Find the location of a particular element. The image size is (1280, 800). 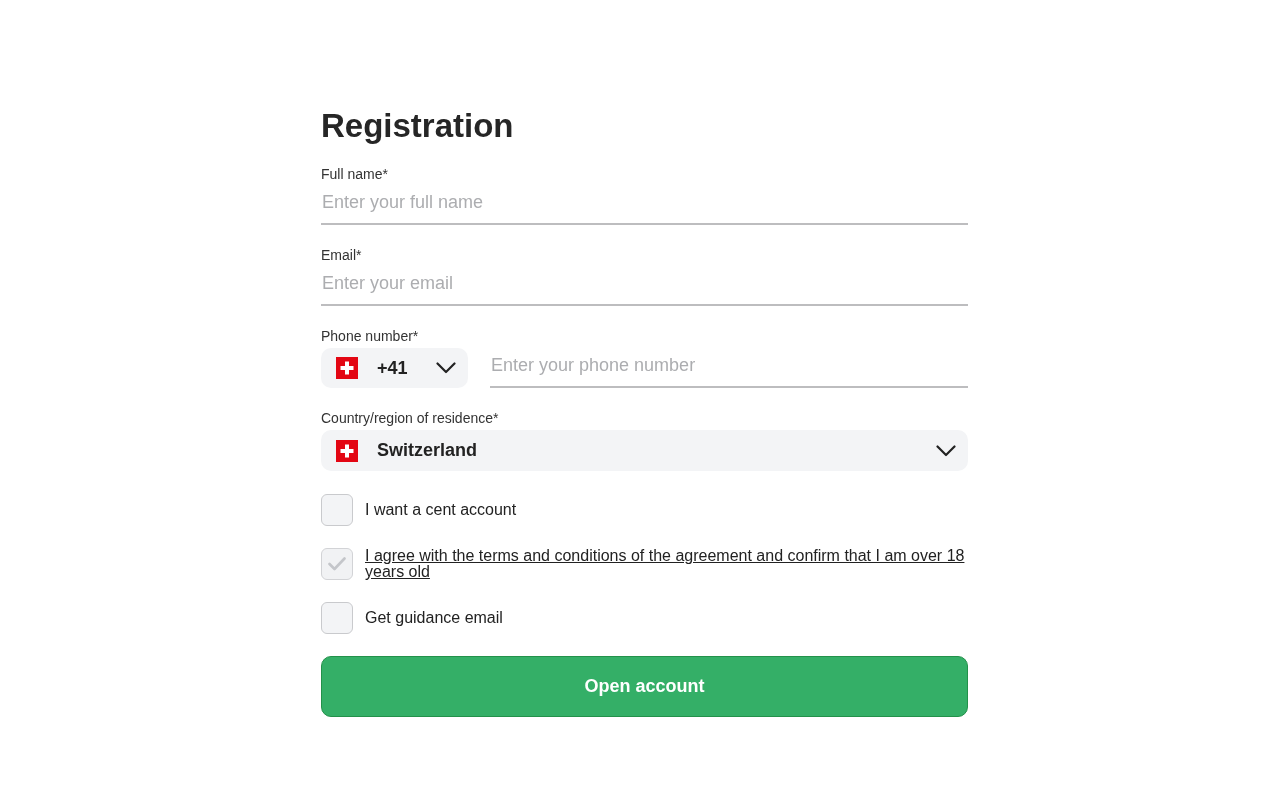

field-label: Phone number* is located at coordinates (370, 336).